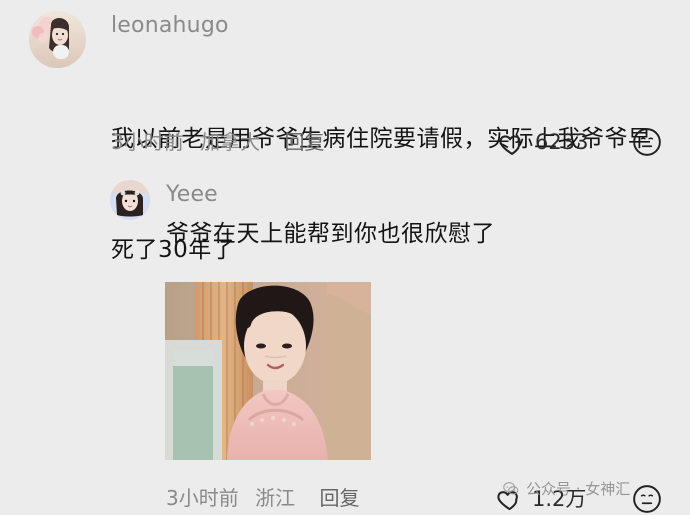 This screenshot has width=690, height=515. What do you see at coordinates (562, 142) in the screenshot?
I see `like-count: 6233` at bounding box center [562, 142].